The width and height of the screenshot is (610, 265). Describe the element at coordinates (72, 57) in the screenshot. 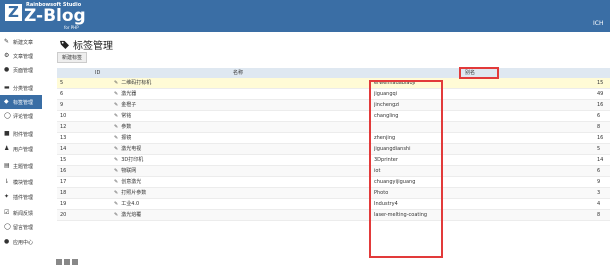

I see `new-tag-button: 新建标签` at that location.